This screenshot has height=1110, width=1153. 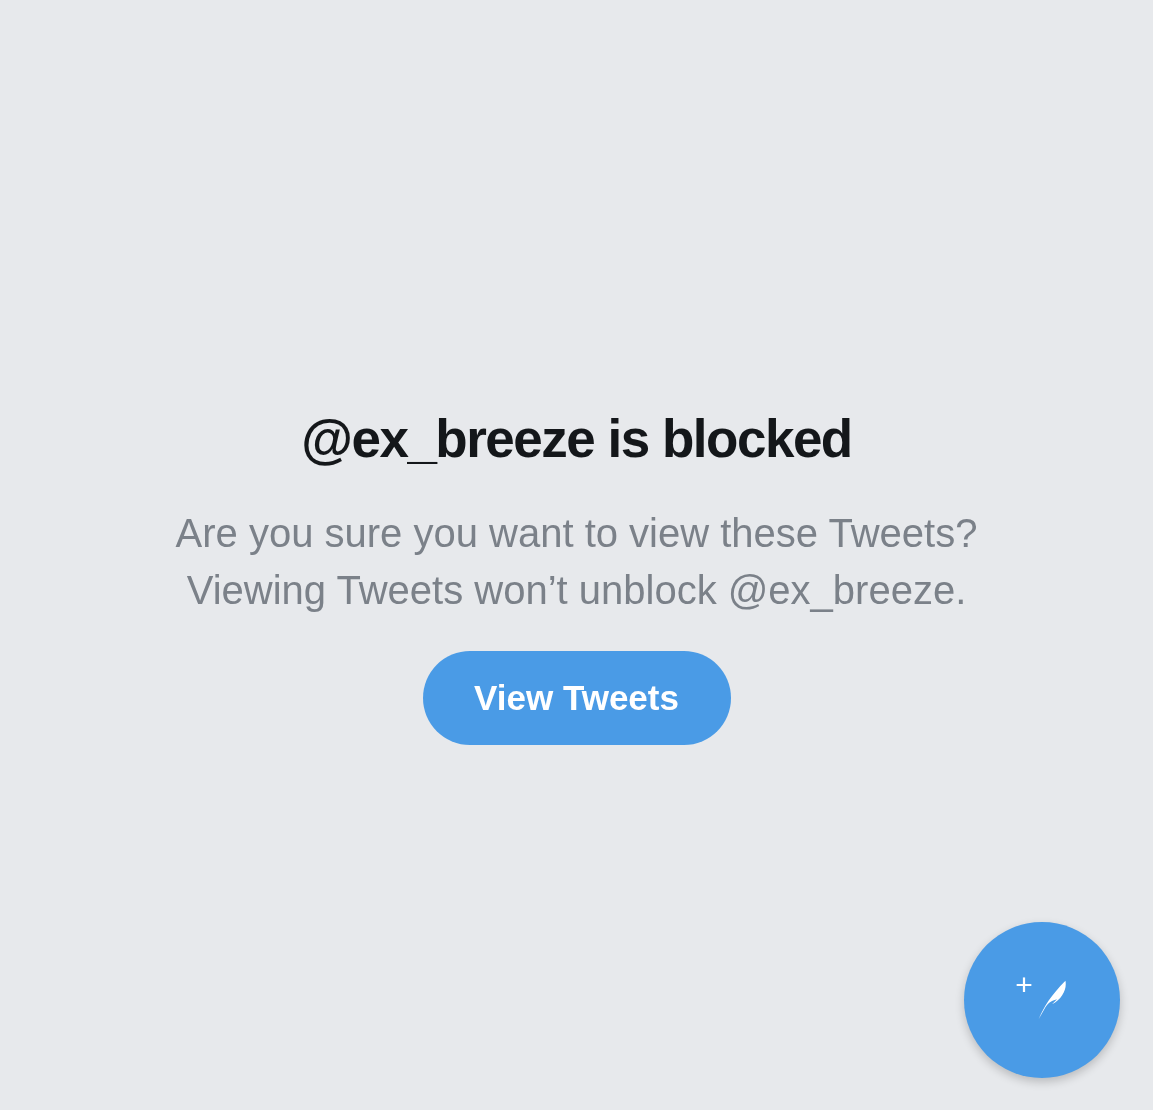 What do you see at coordinates (576, 698) in the screenshot?
I see `view-tweets-button: View Tweets` at bounding box center [576, 698].